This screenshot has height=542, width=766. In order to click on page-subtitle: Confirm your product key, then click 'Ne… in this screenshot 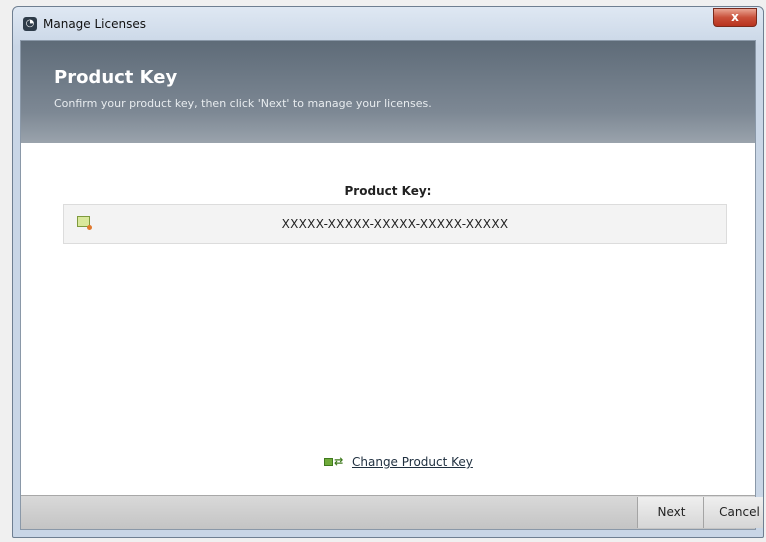, I will do `click(243, 103)`.